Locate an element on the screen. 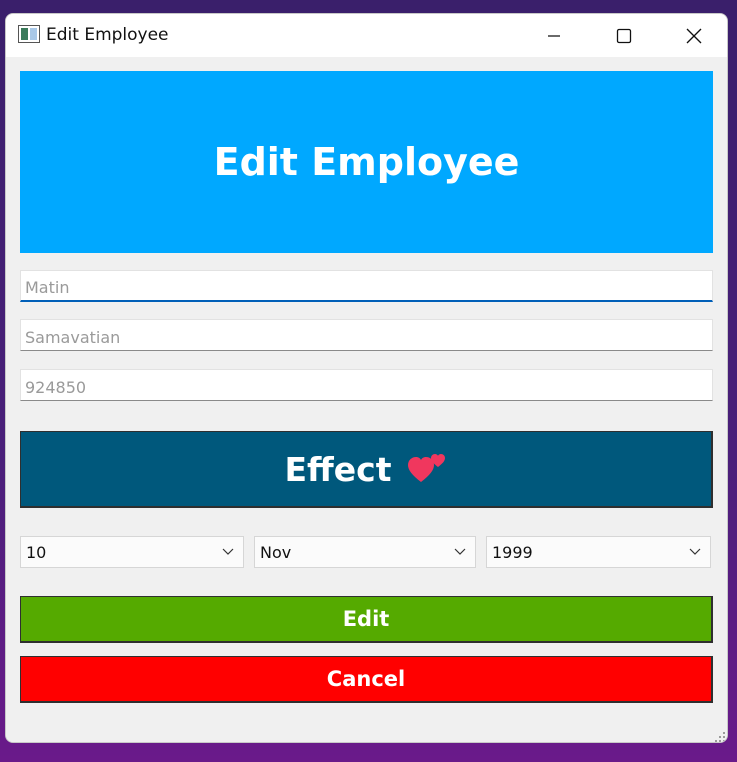 The width and height of the screenshot is (737, 762). day-select: 10 is located at coordinates (132, 552).